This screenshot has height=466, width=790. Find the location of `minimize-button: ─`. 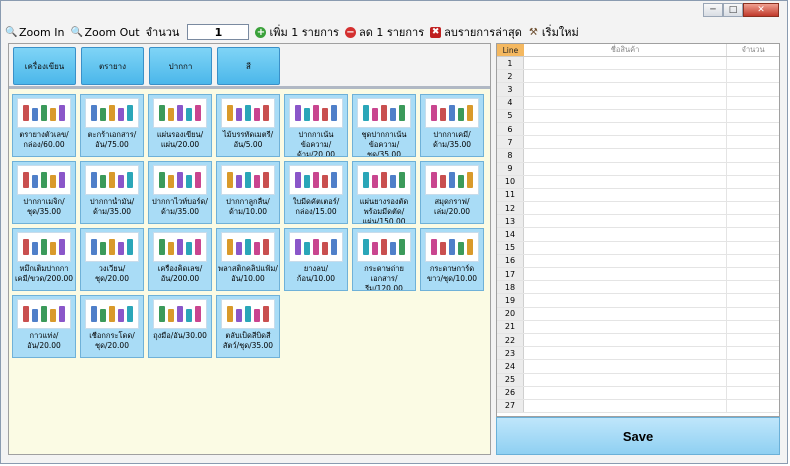

minimize-button: ─ is located at coordinates (713, 10).